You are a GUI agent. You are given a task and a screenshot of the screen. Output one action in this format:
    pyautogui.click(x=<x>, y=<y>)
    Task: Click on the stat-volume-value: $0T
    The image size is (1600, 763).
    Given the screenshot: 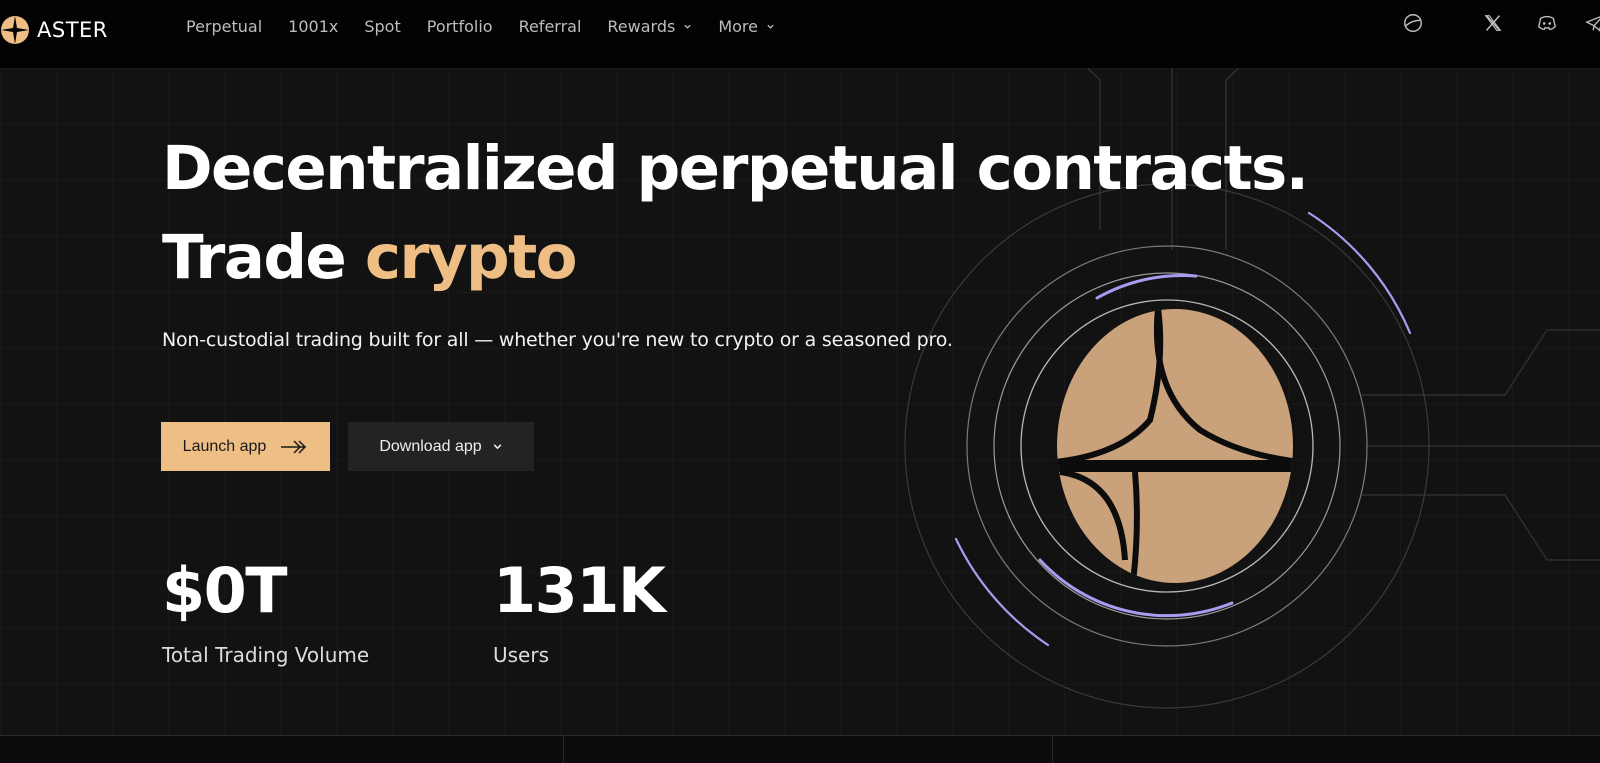 What is the action you would take?
    pyautogui.click(x=225, y=590)
    